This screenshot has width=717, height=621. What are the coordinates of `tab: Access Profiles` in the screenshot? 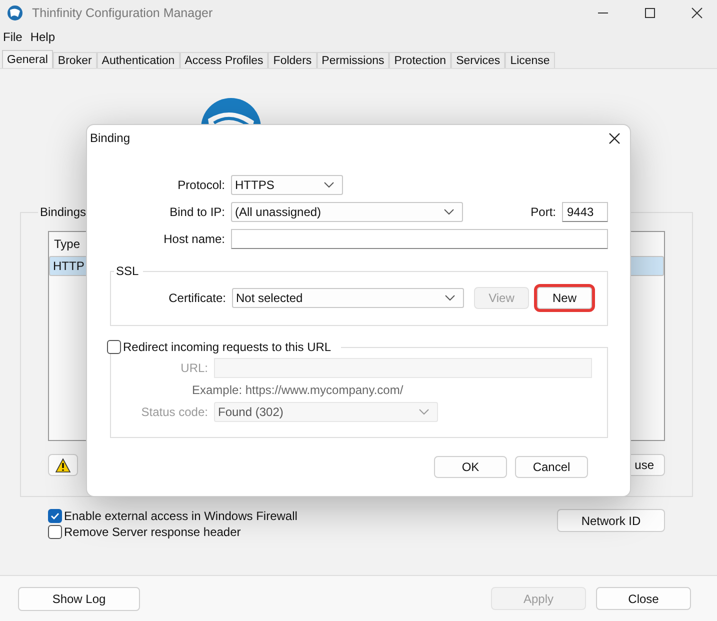 It's located at (224, 60).